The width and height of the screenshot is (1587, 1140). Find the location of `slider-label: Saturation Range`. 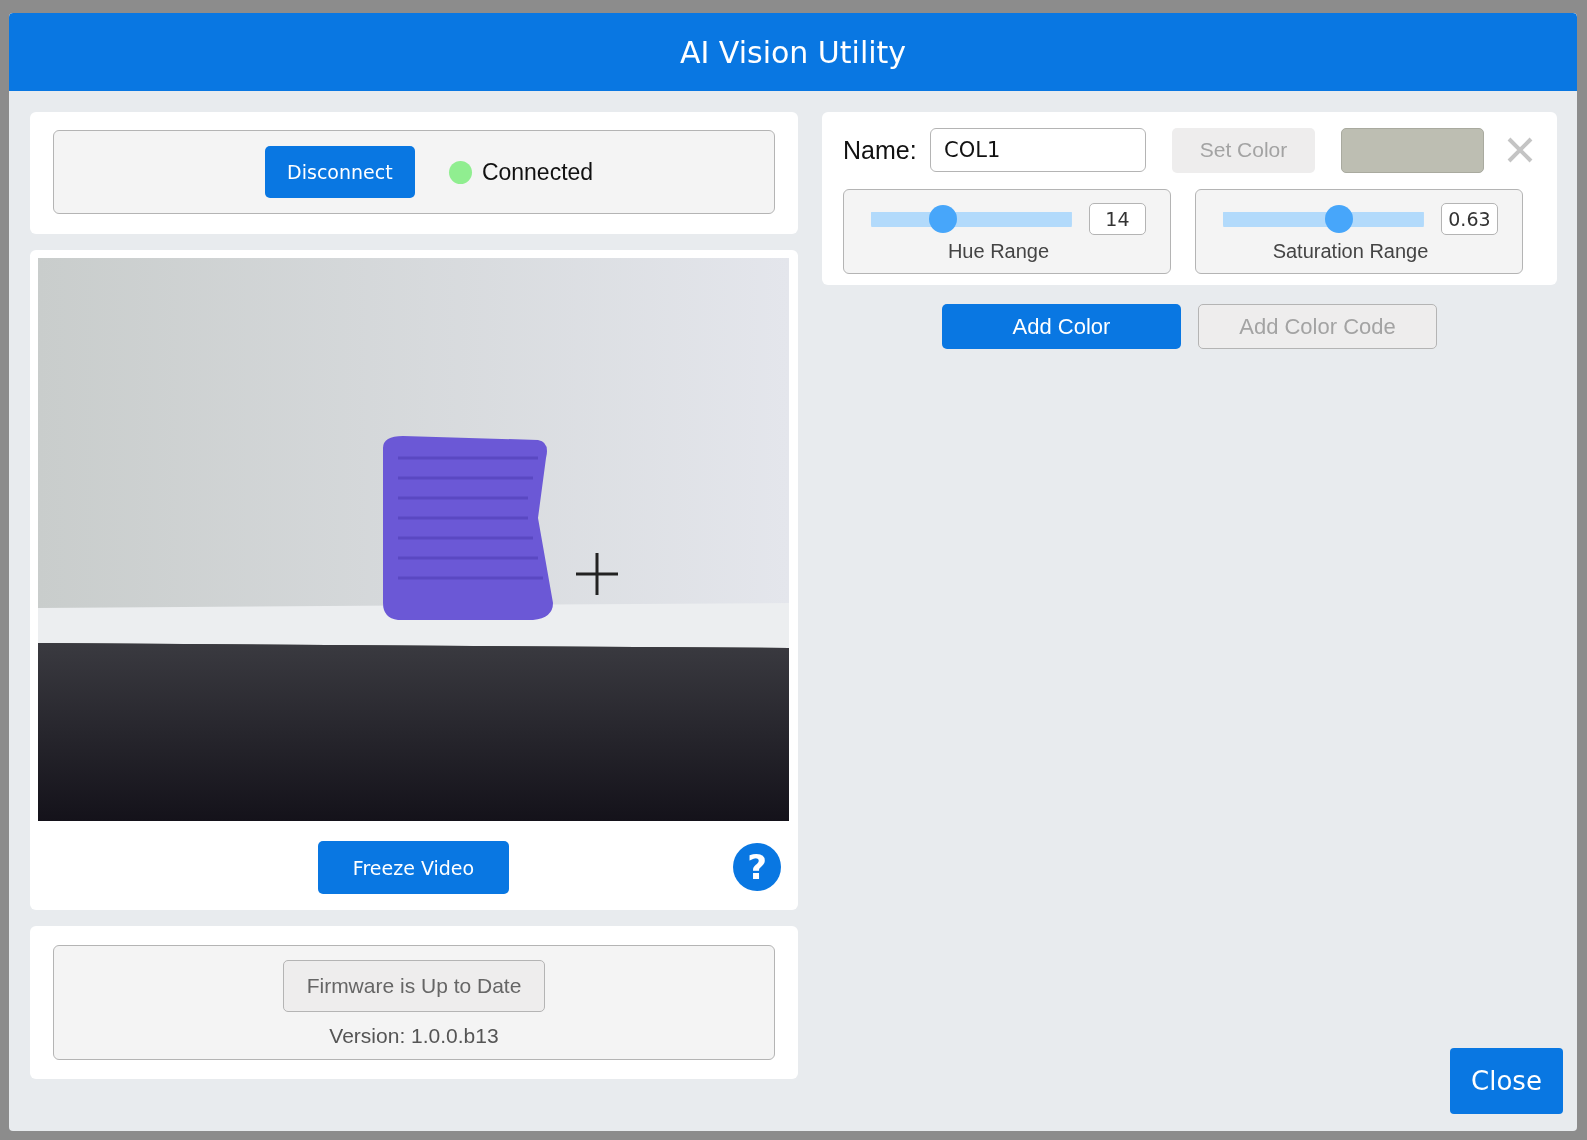

slider-label: Saturation Range is located at coordinates (1350, 251).